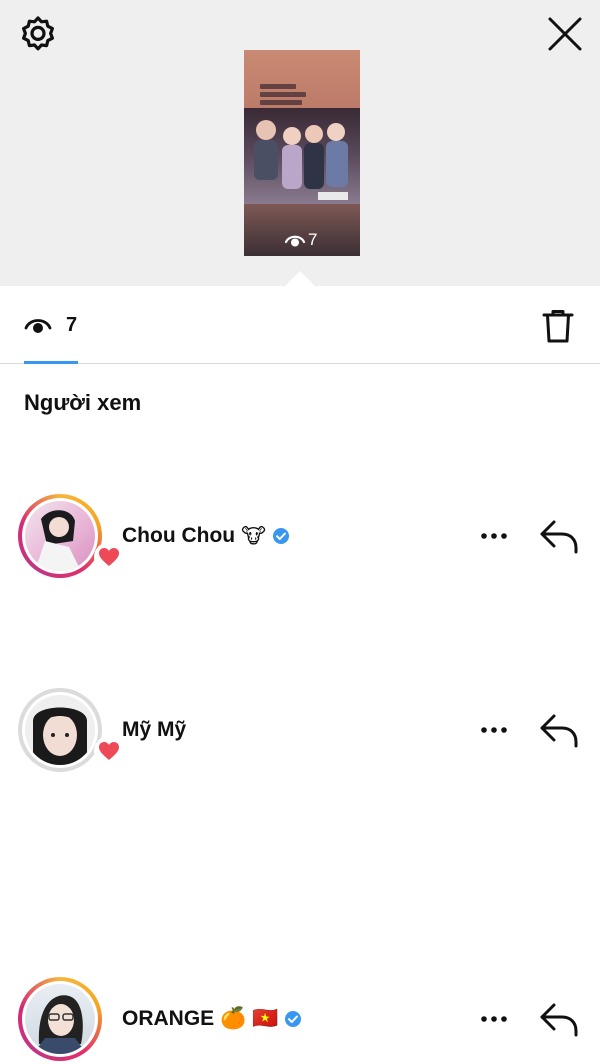 This screenshot has width=600, height=1064. I want to click on viewer-name-label: Chou Chou, so click(179, 535).